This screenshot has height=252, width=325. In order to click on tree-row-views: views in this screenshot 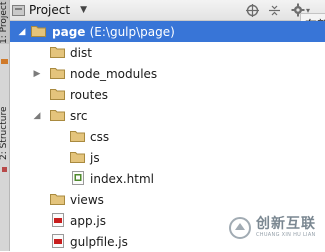, I will do `click(167, 199)`.